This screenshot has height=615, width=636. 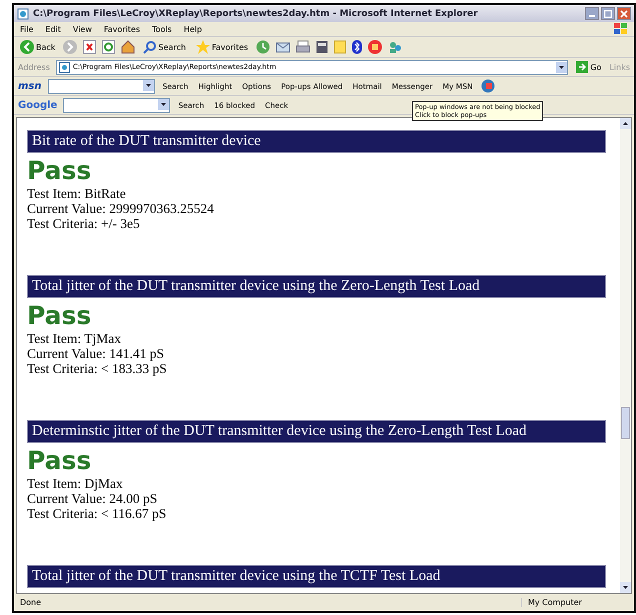 I want to click on msn-logo: msn, so click(x=30, y=86).